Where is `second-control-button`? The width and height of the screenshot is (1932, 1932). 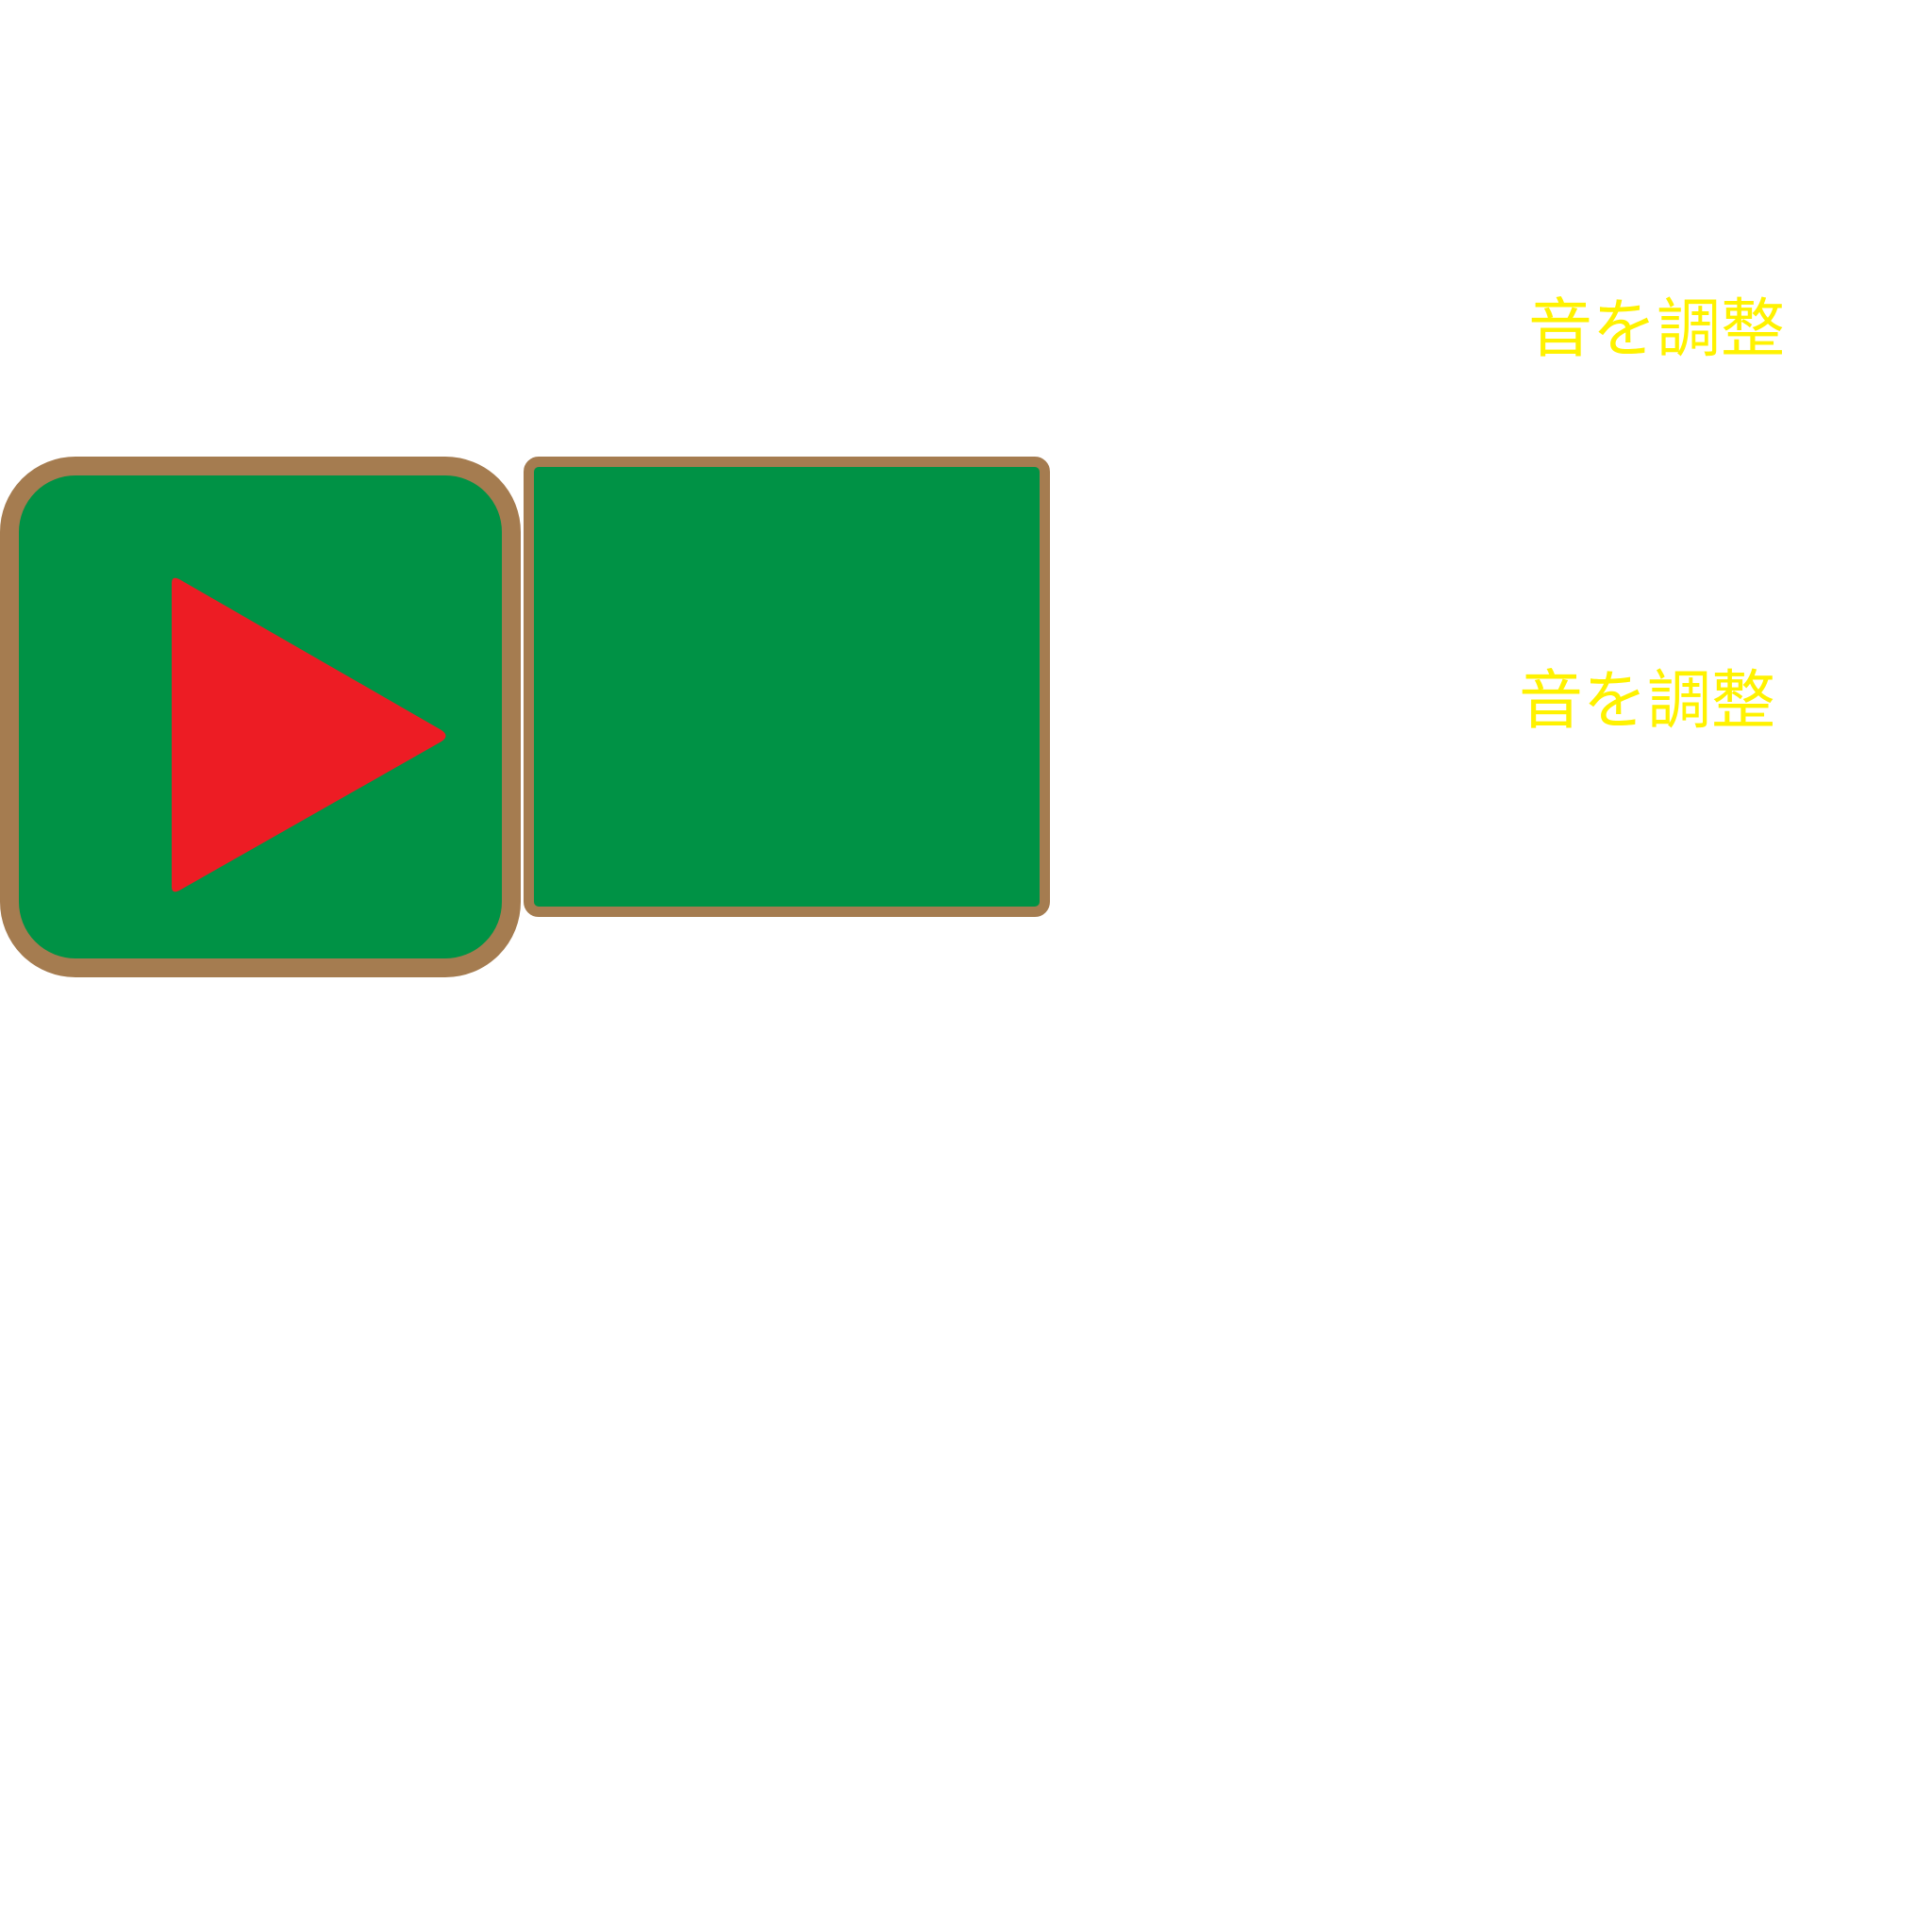
second-control-button is located at coordinates (787, 687).